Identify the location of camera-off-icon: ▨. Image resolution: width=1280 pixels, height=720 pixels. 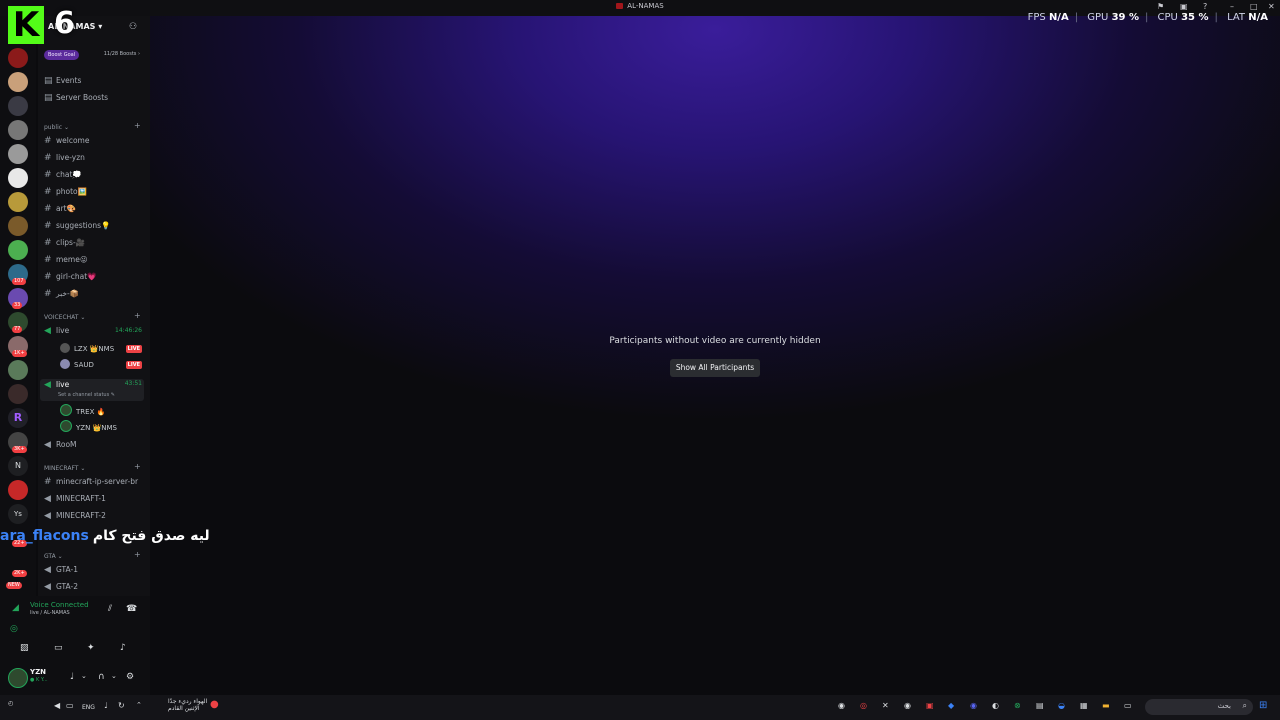
(24, 648).